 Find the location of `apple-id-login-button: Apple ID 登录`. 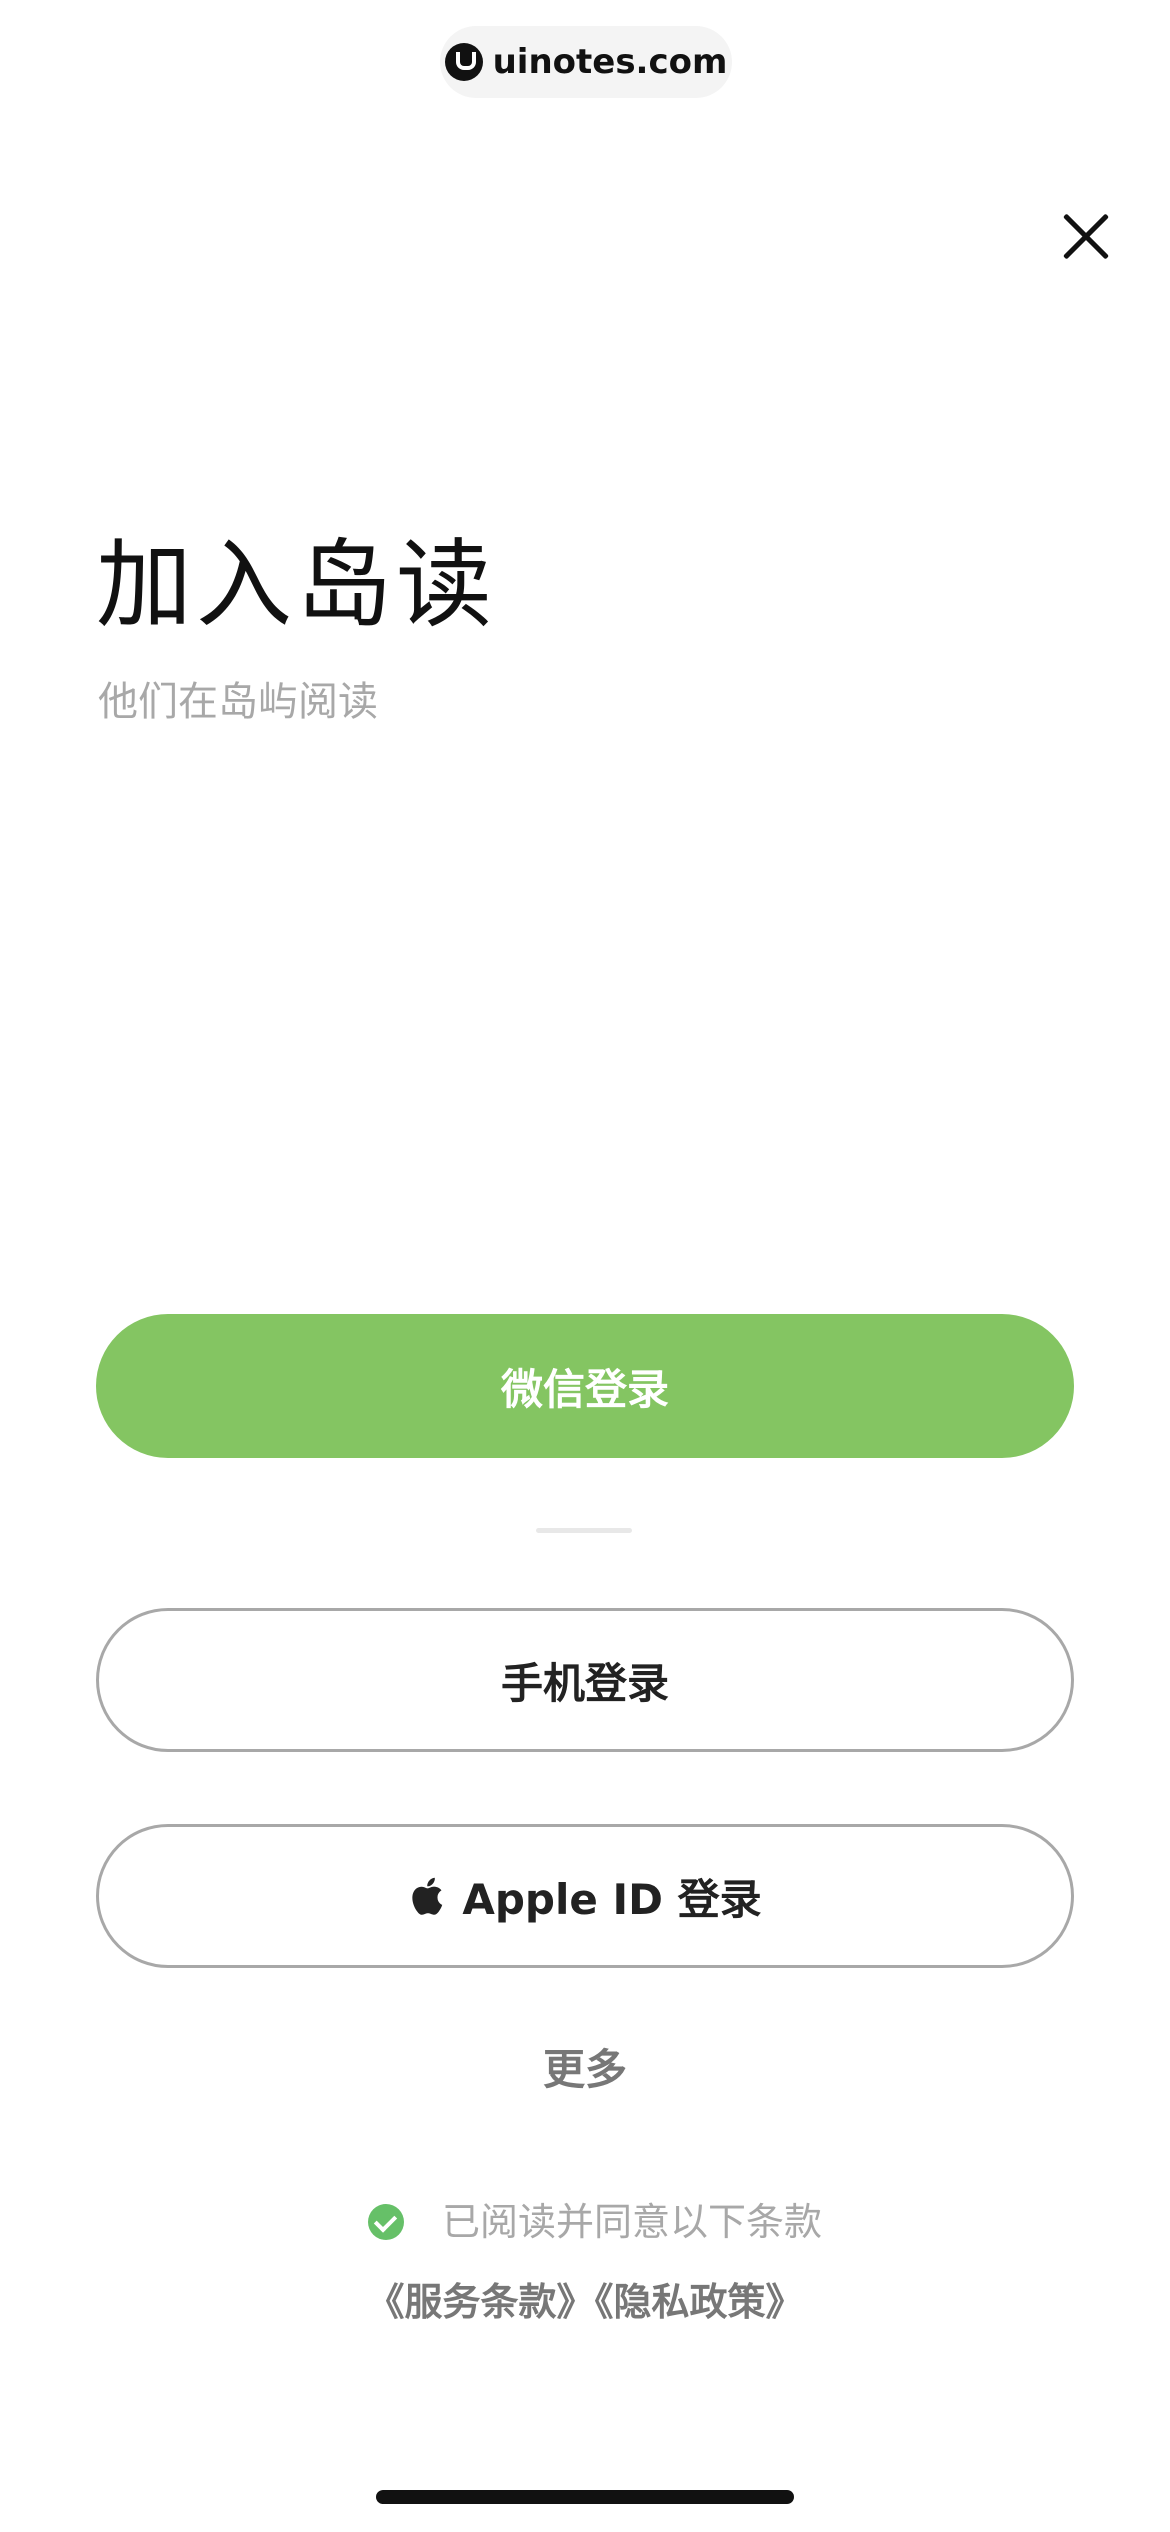

apple-id-login-button: Apple ID 登录 is located at coordinates (585, 1896).